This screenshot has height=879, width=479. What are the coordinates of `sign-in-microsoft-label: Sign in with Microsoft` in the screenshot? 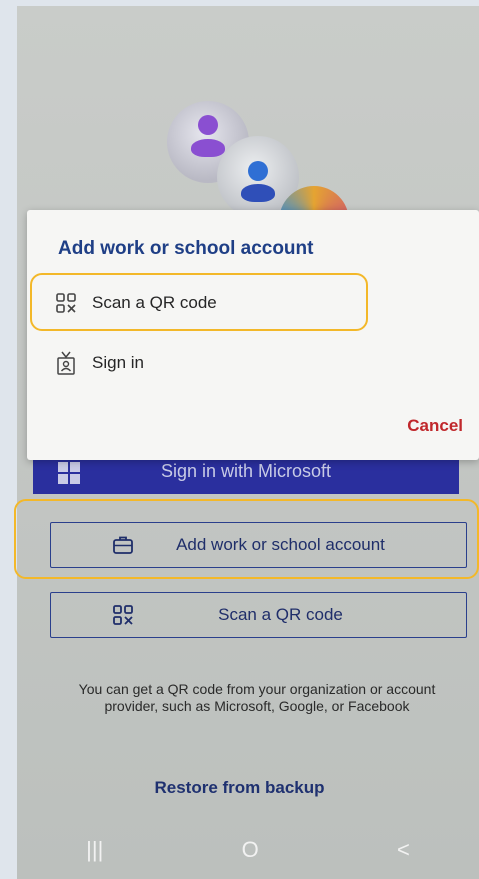 It's located at (246, 470).